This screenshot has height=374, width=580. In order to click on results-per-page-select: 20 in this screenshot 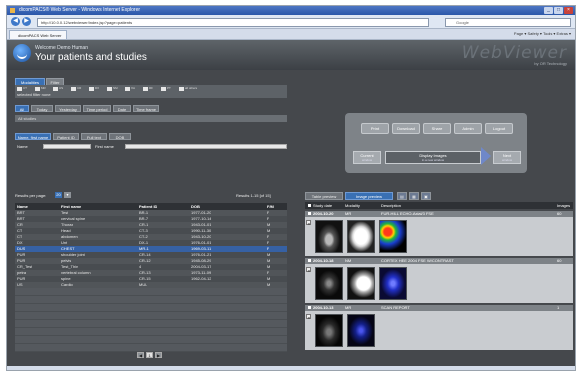, I will do `click(58, 195)`.